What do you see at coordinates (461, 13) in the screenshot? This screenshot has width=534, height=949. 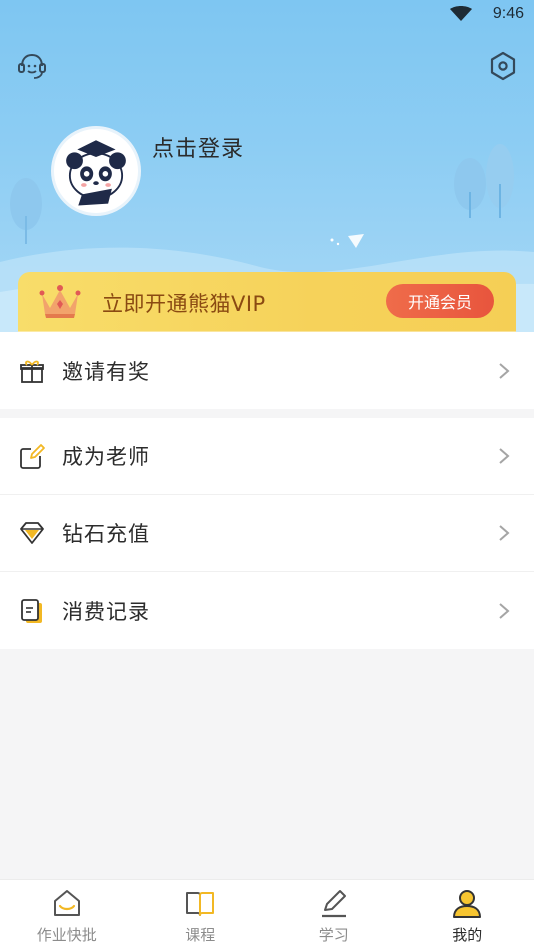 I see `wifi-icon` at bounding box center [461, 13].